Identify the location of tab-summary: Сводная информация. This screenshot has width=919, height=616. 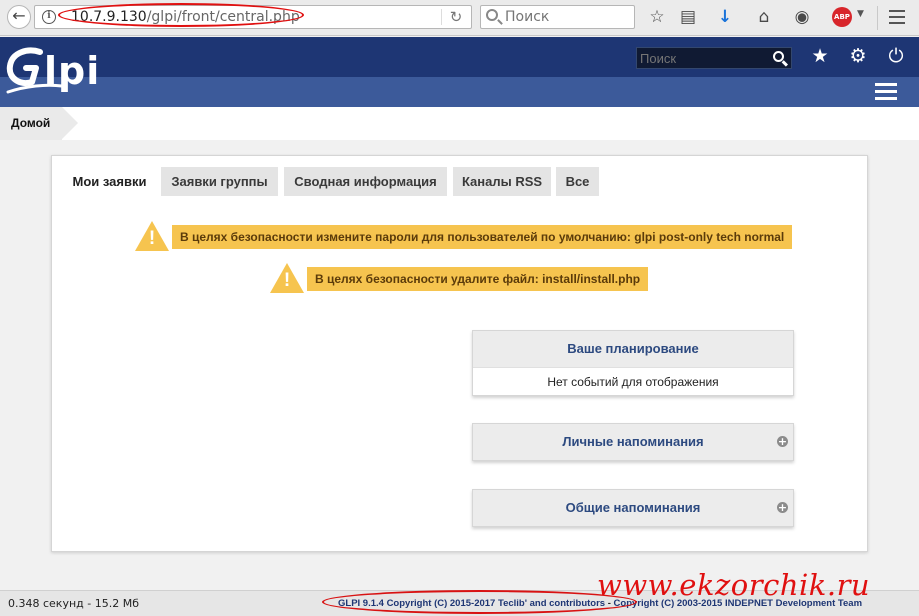
(365, 181).